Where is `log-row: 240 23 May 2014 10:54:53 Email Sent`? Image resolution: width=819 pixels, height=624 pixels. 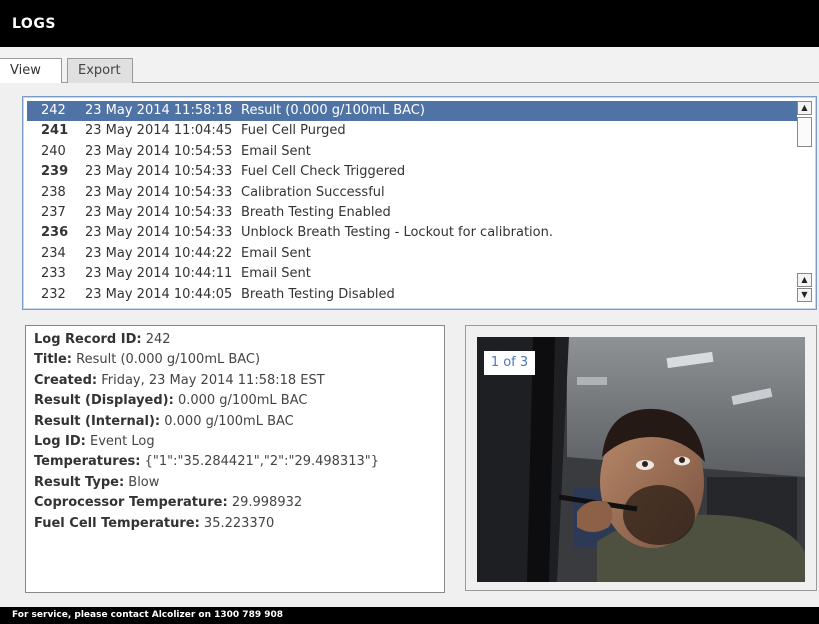
log-row: 240 23 May 2014 10:54:53 Email Sent is located at coordinates (412, 152).